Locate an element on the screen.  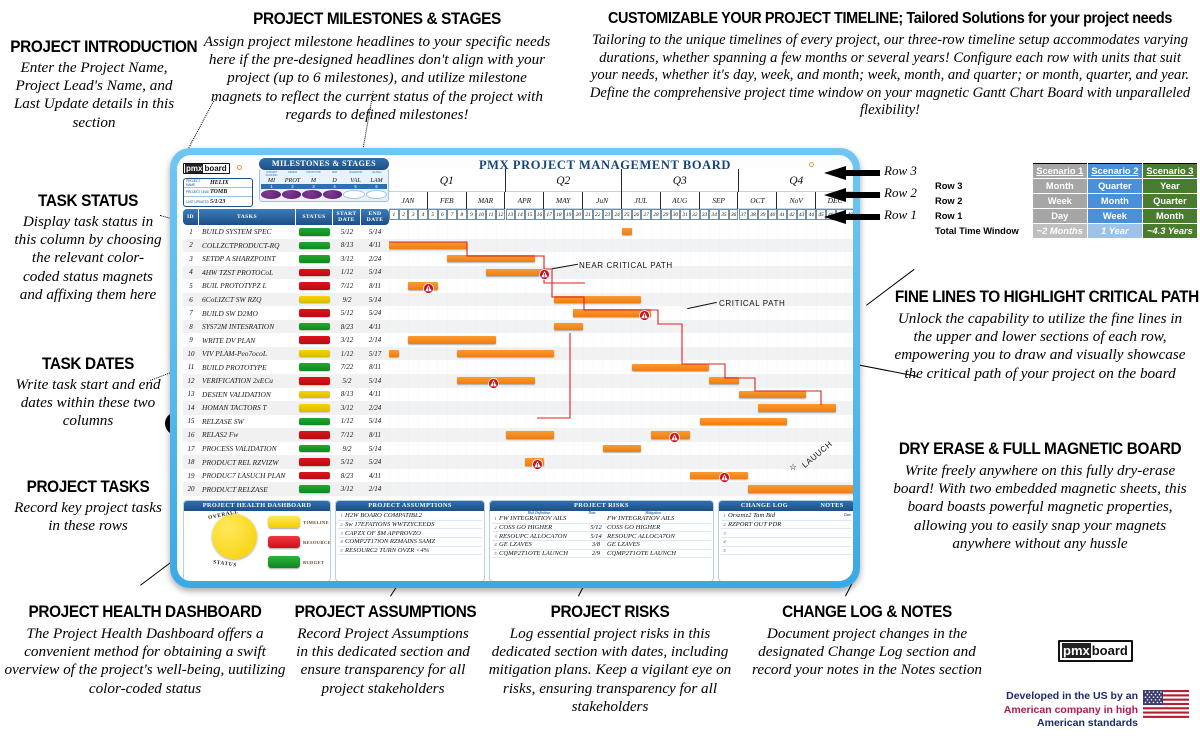
risk-definition: FW INTEGRATIOV AILS is located at coordinates (542, 518).